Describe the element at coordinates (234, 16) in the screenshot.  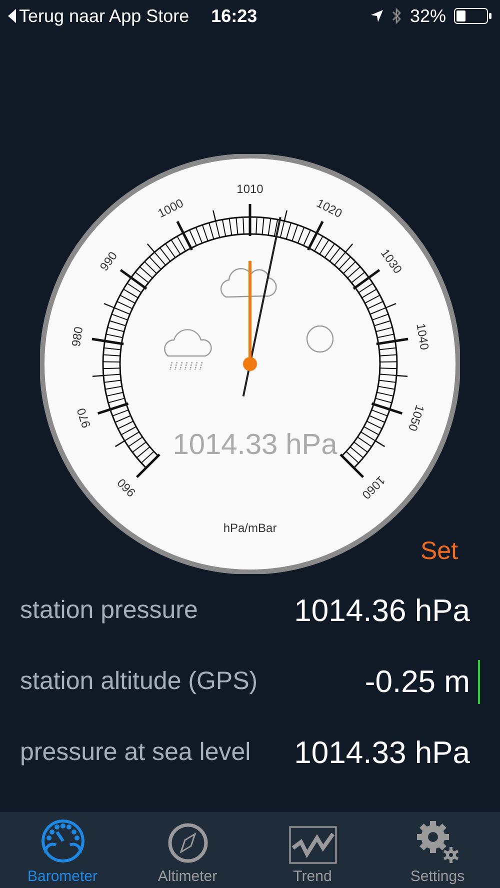
I see `clock-time: 16:23` at that location.